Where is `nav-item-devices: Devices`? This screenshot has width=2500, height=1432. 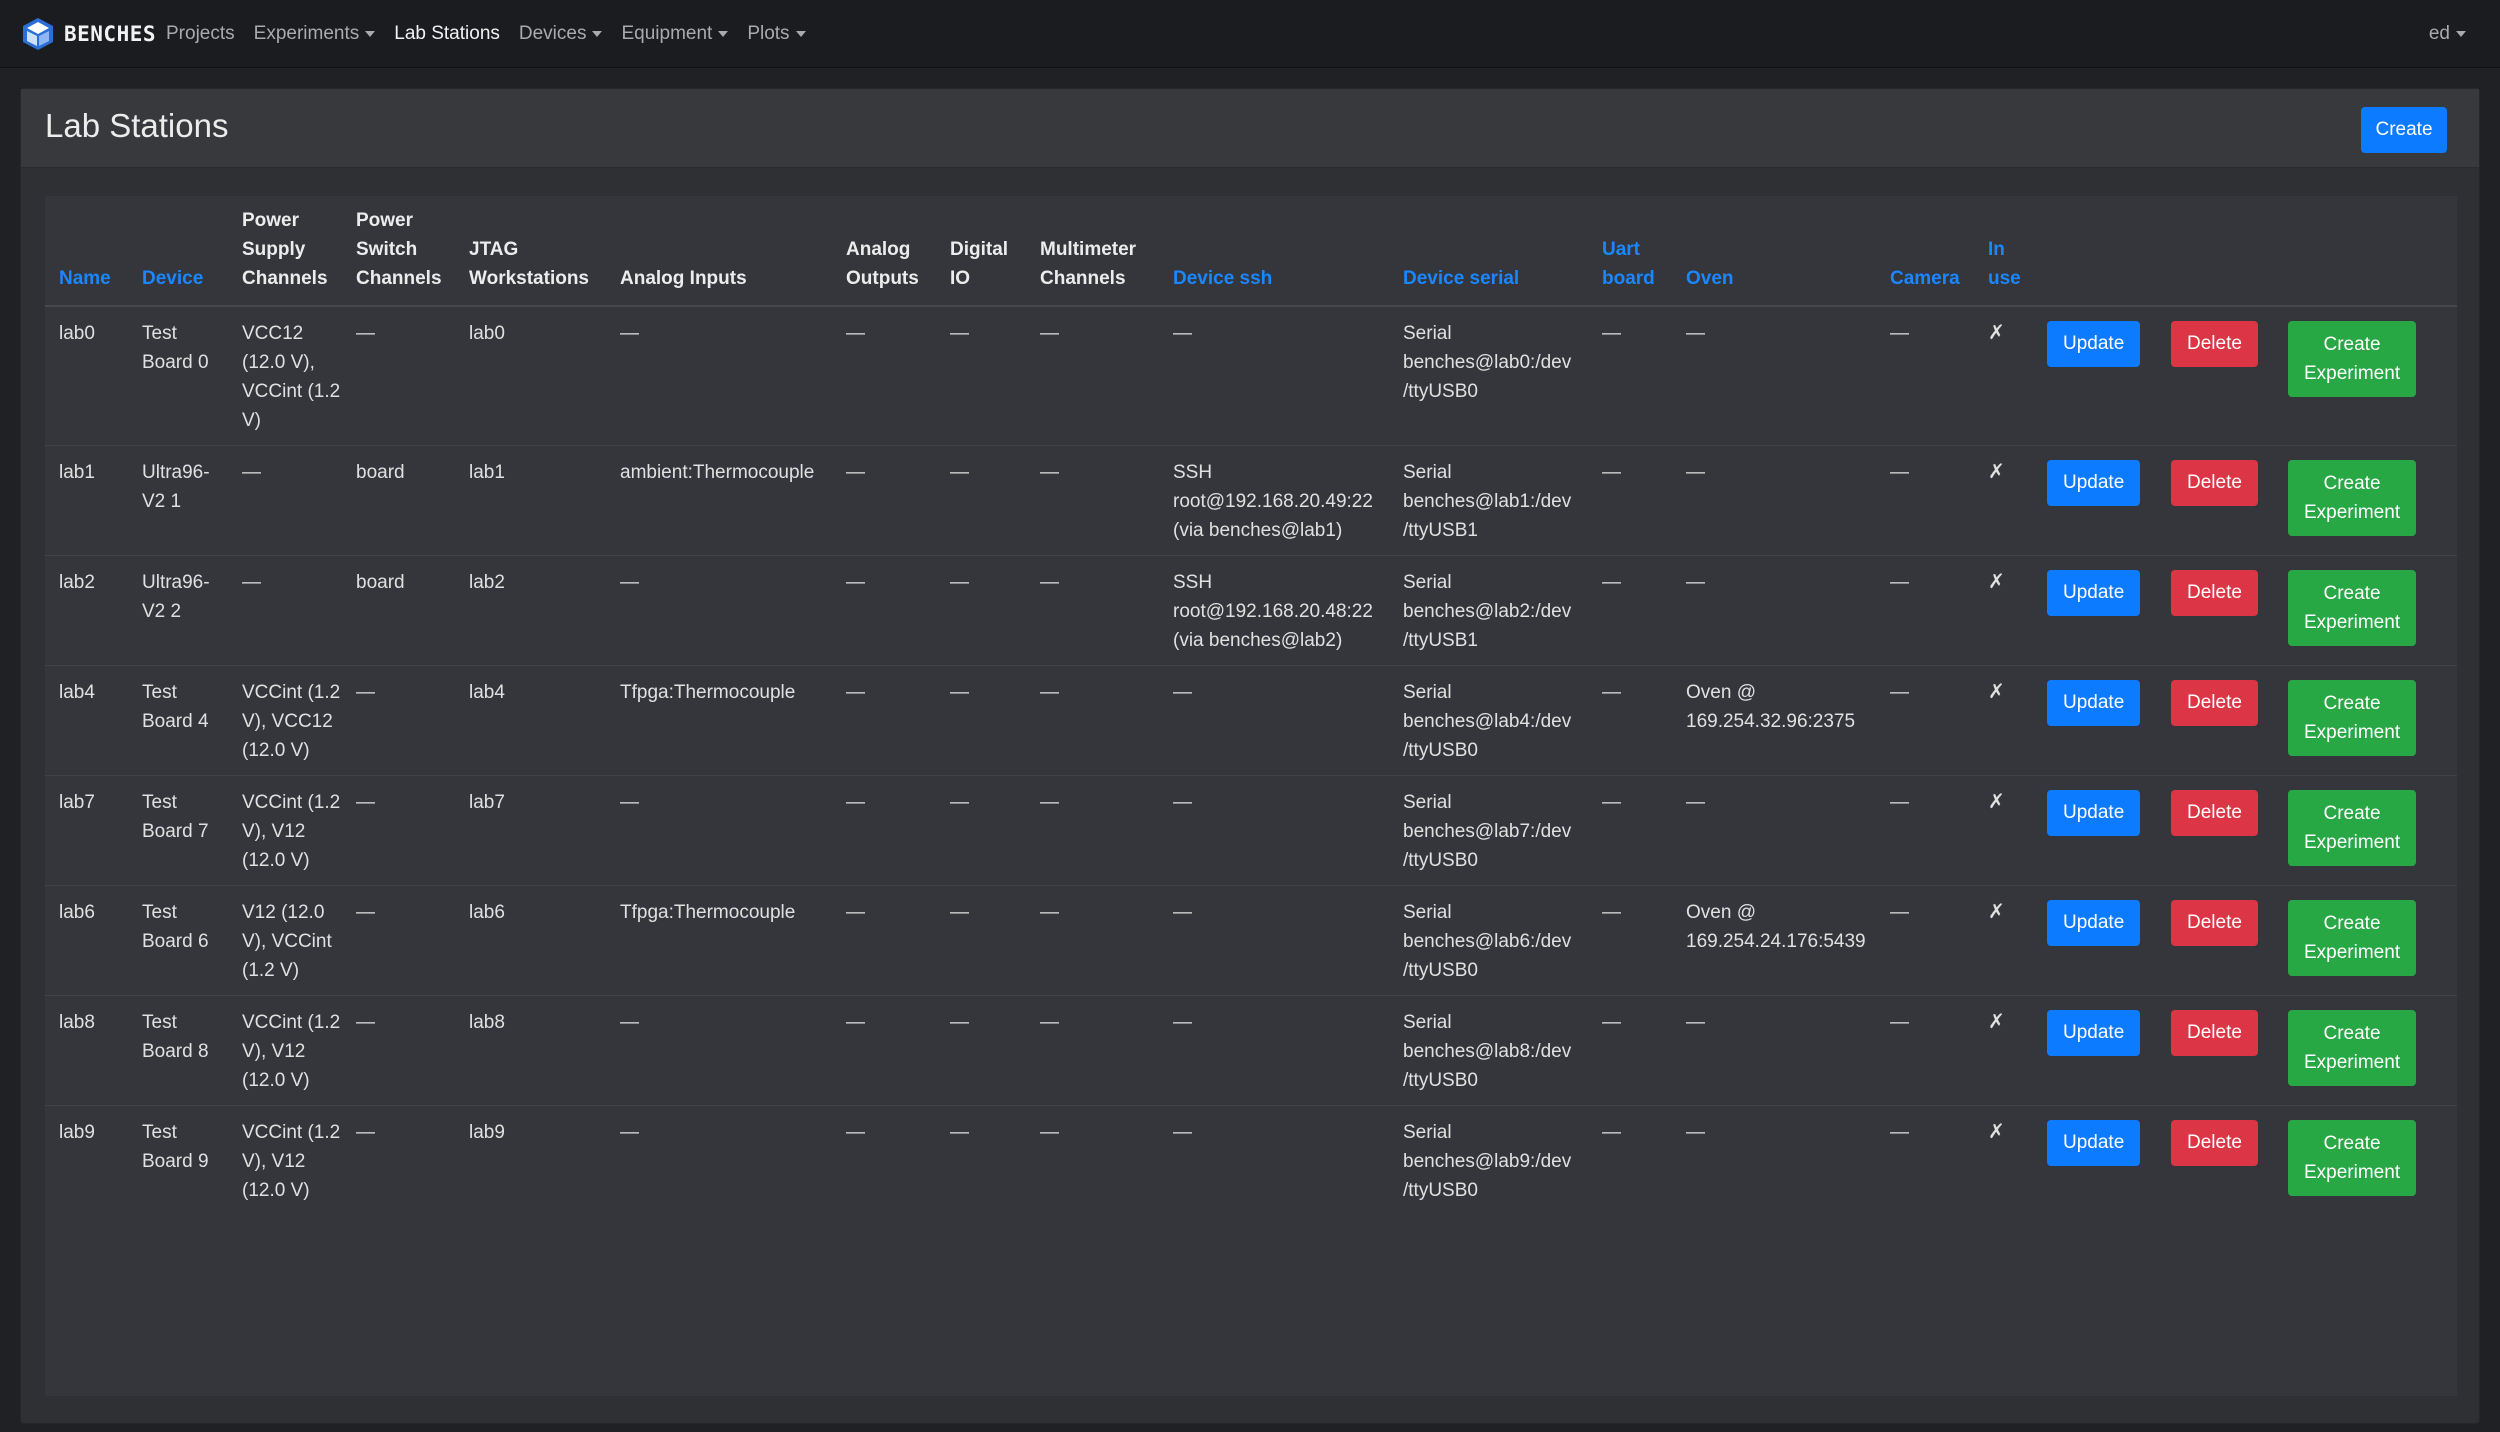 nav-item-devices: Devices is located at coordinates (561, 34).